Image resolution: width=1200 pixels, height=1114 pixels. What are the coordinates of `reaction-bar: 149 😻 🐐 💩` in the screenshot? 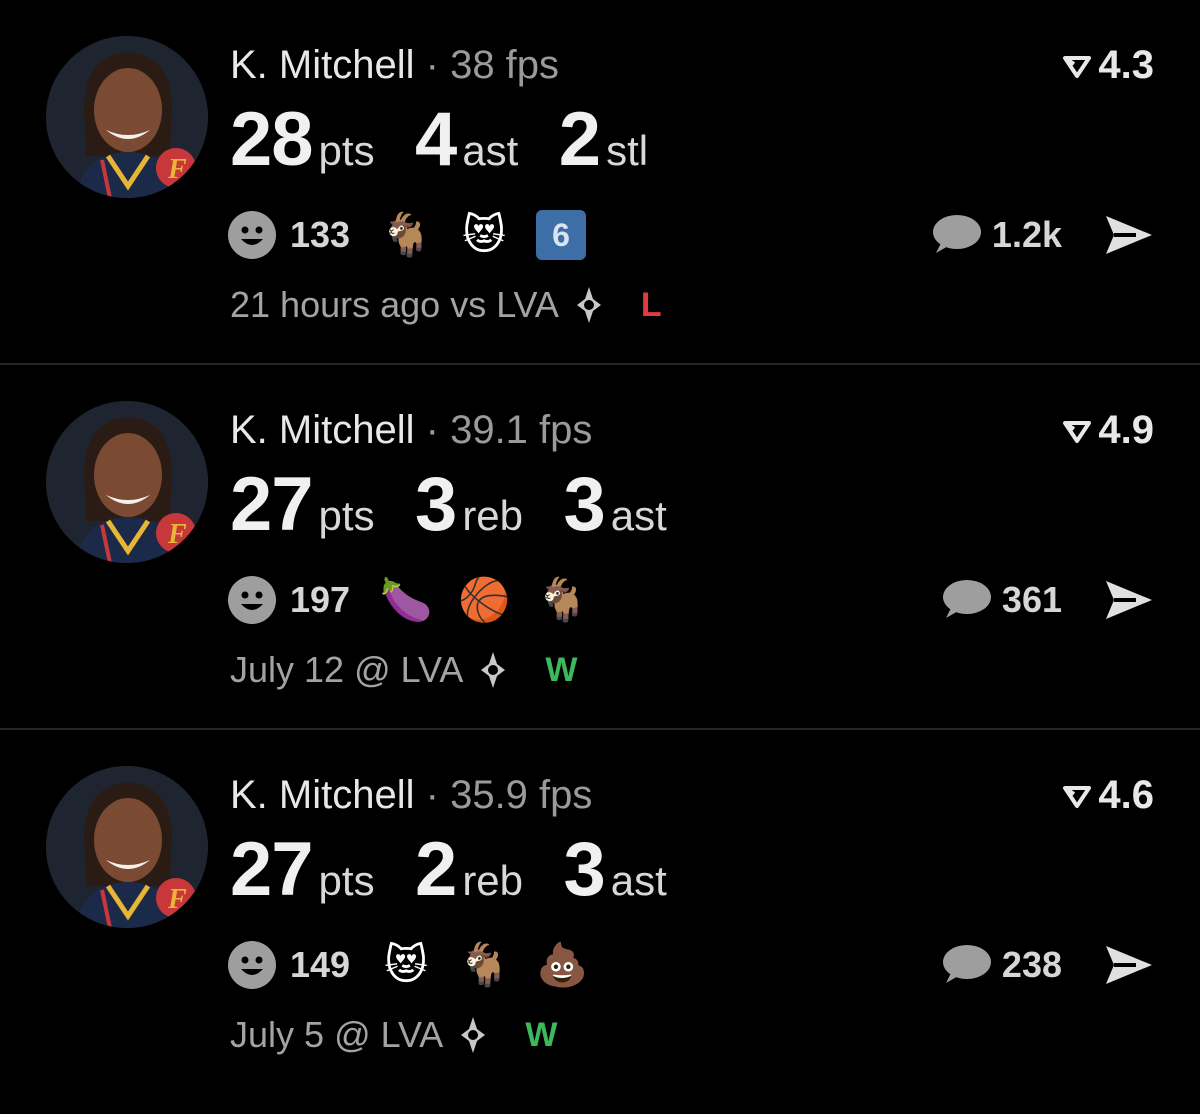 It's located at (421, 965).